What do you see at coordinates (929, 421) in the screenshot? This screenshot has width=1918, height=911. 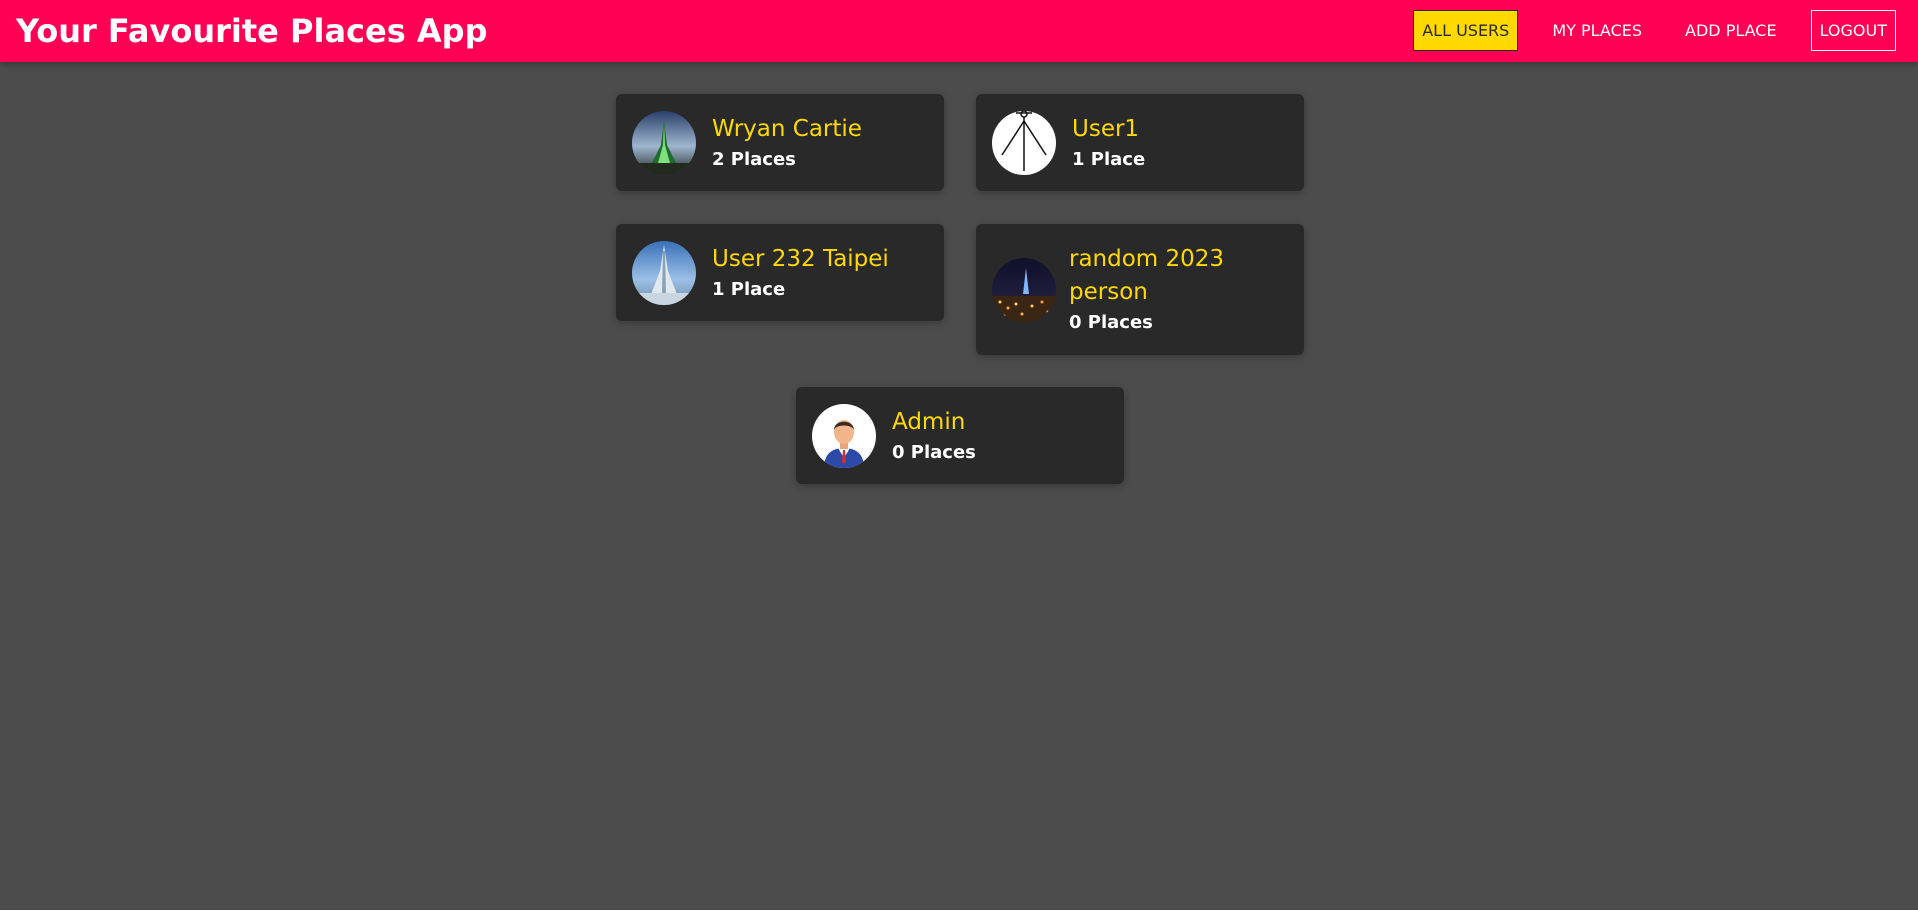 I see `user-name: Admin` at bounding box center [929, 421].